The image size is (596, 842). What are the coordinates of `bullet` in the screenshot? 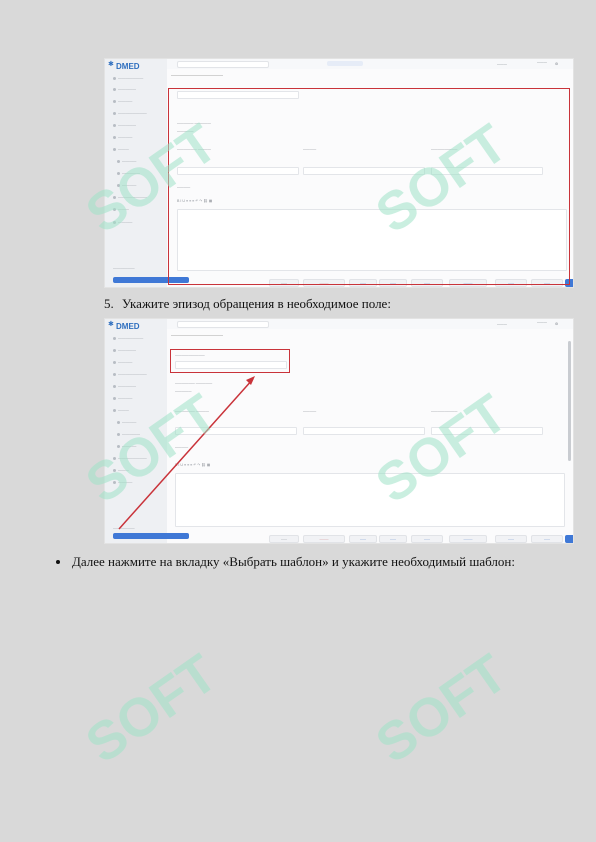 It's located at (58, 562).